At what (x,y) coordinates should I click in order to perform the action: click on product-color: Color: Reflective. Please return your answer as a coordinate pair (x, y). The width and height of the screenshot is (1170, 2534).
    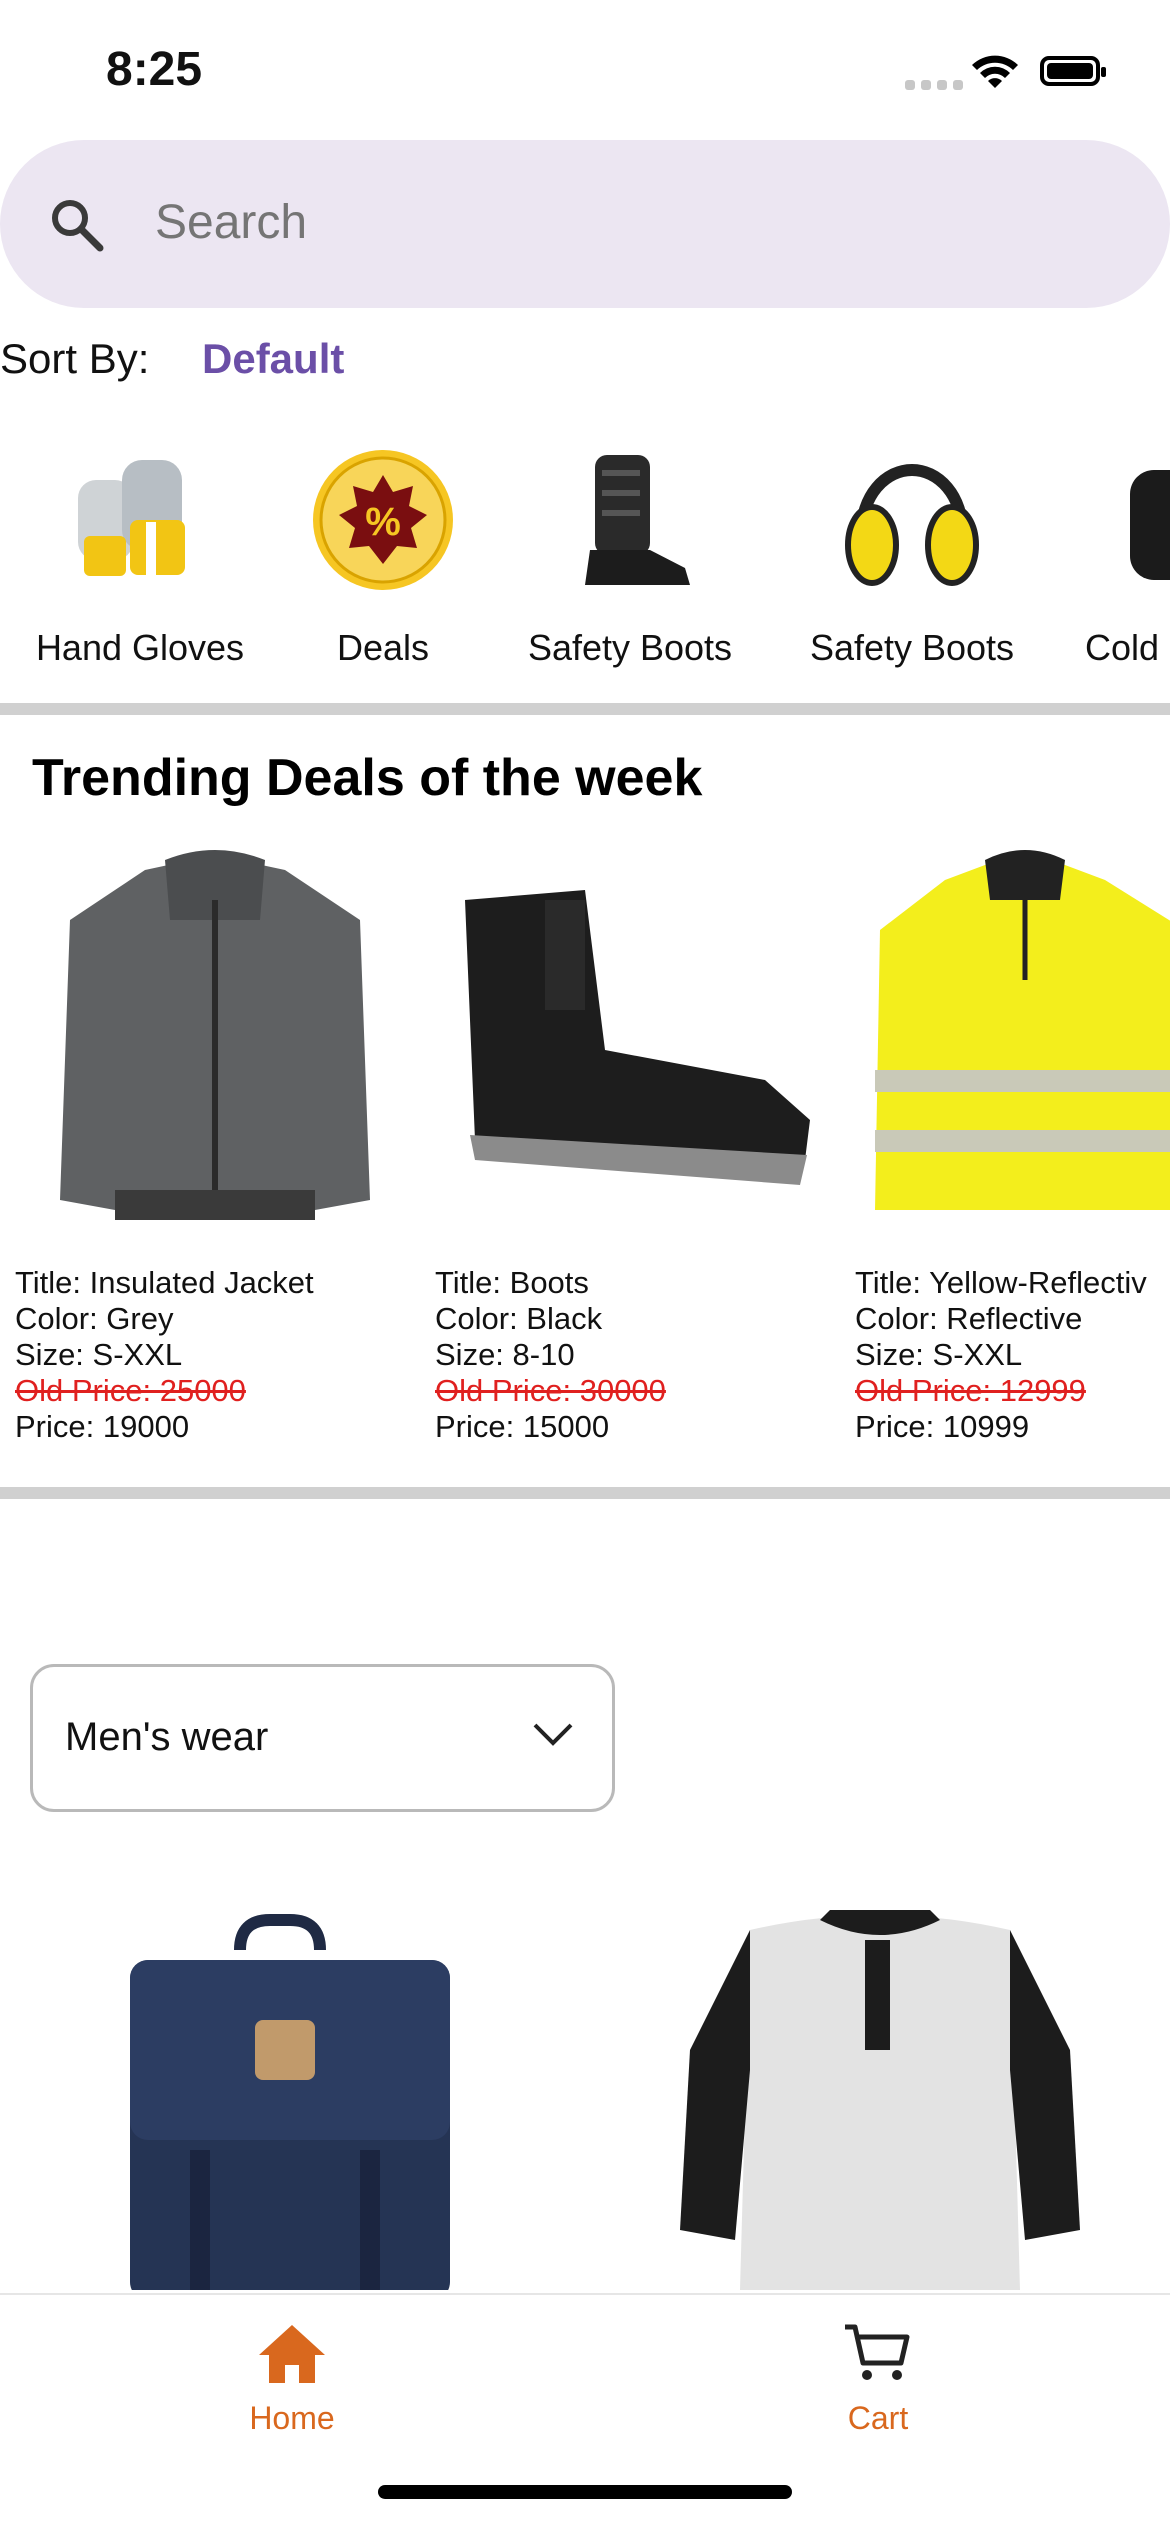
    Looking at the image, I should click on (969, 1318).